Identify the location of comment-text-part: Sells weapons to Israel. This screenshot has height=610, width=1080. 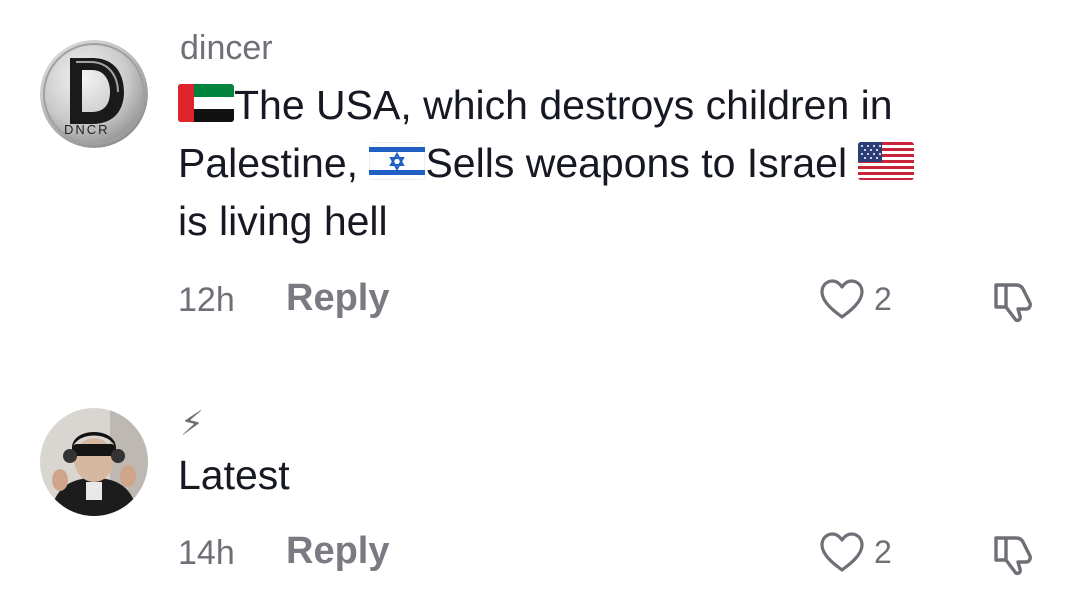
(642, 163).